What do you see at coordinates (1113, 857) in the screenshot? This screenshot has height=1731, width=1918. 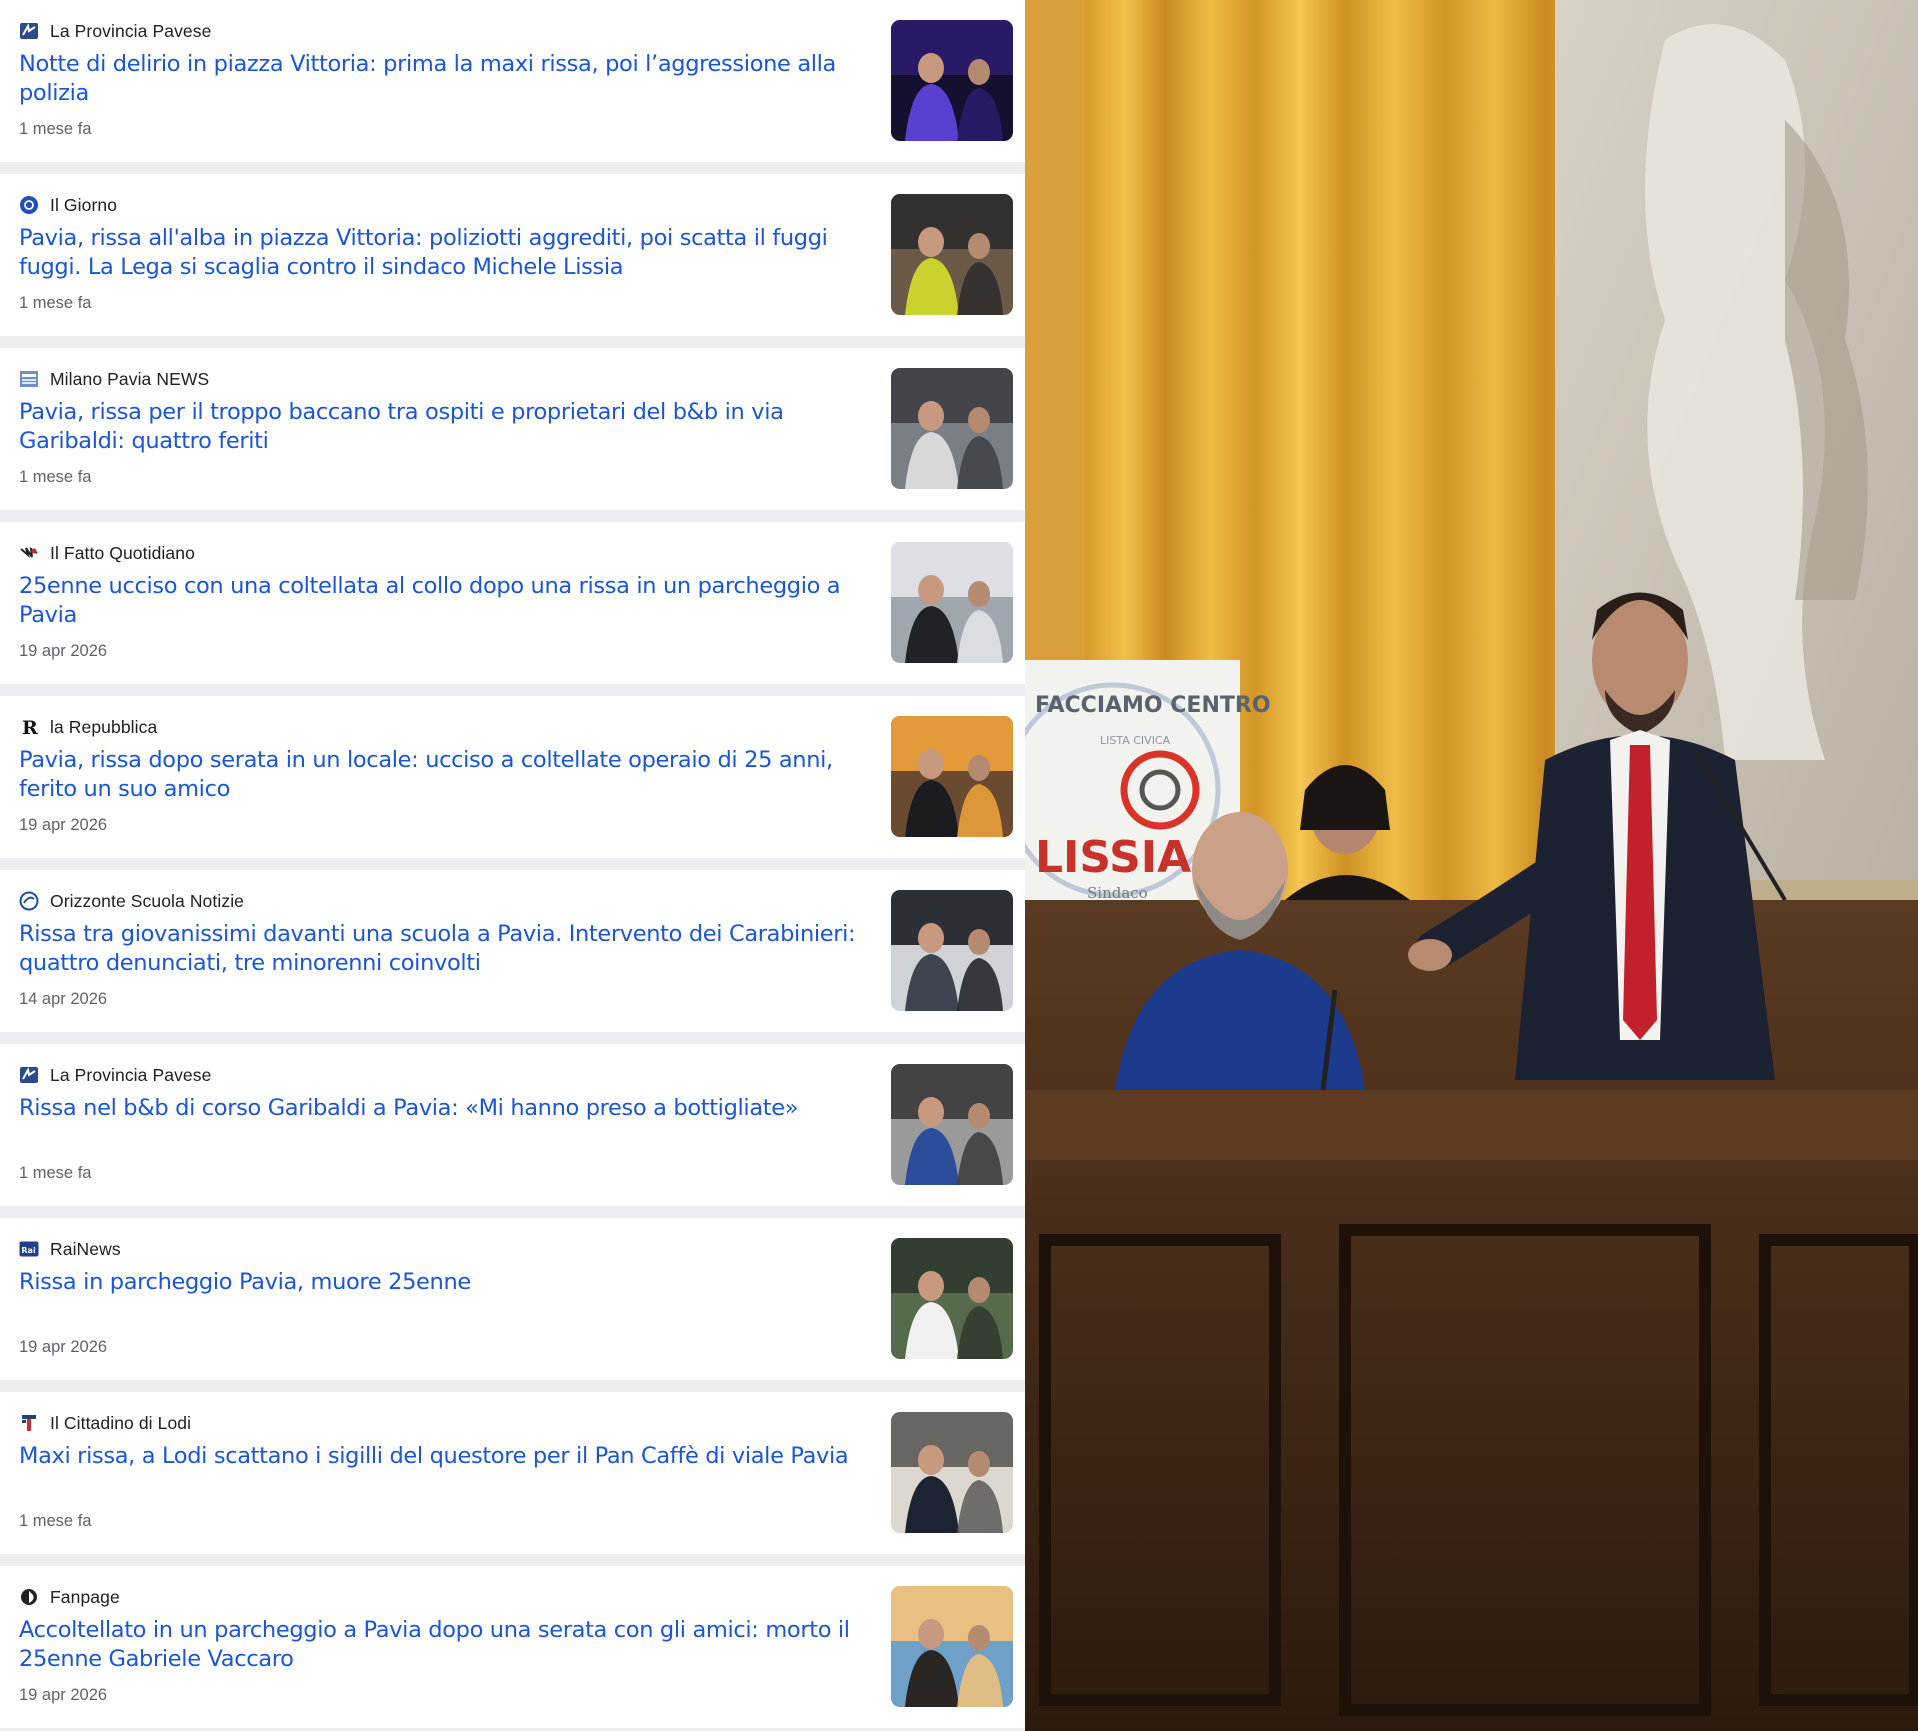 I see `banner-candidate-name: LISSIA` at bounding box center [1113, 857].